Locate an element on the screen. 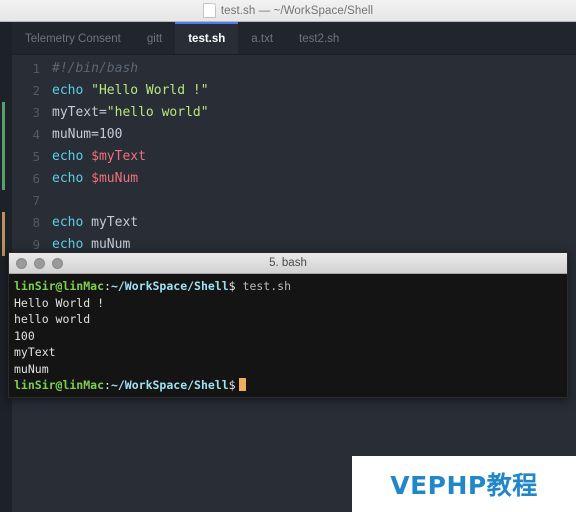 This screenshot has width=576, height=512. token-string: "Hello World !" is located at coordinates (150, 90).